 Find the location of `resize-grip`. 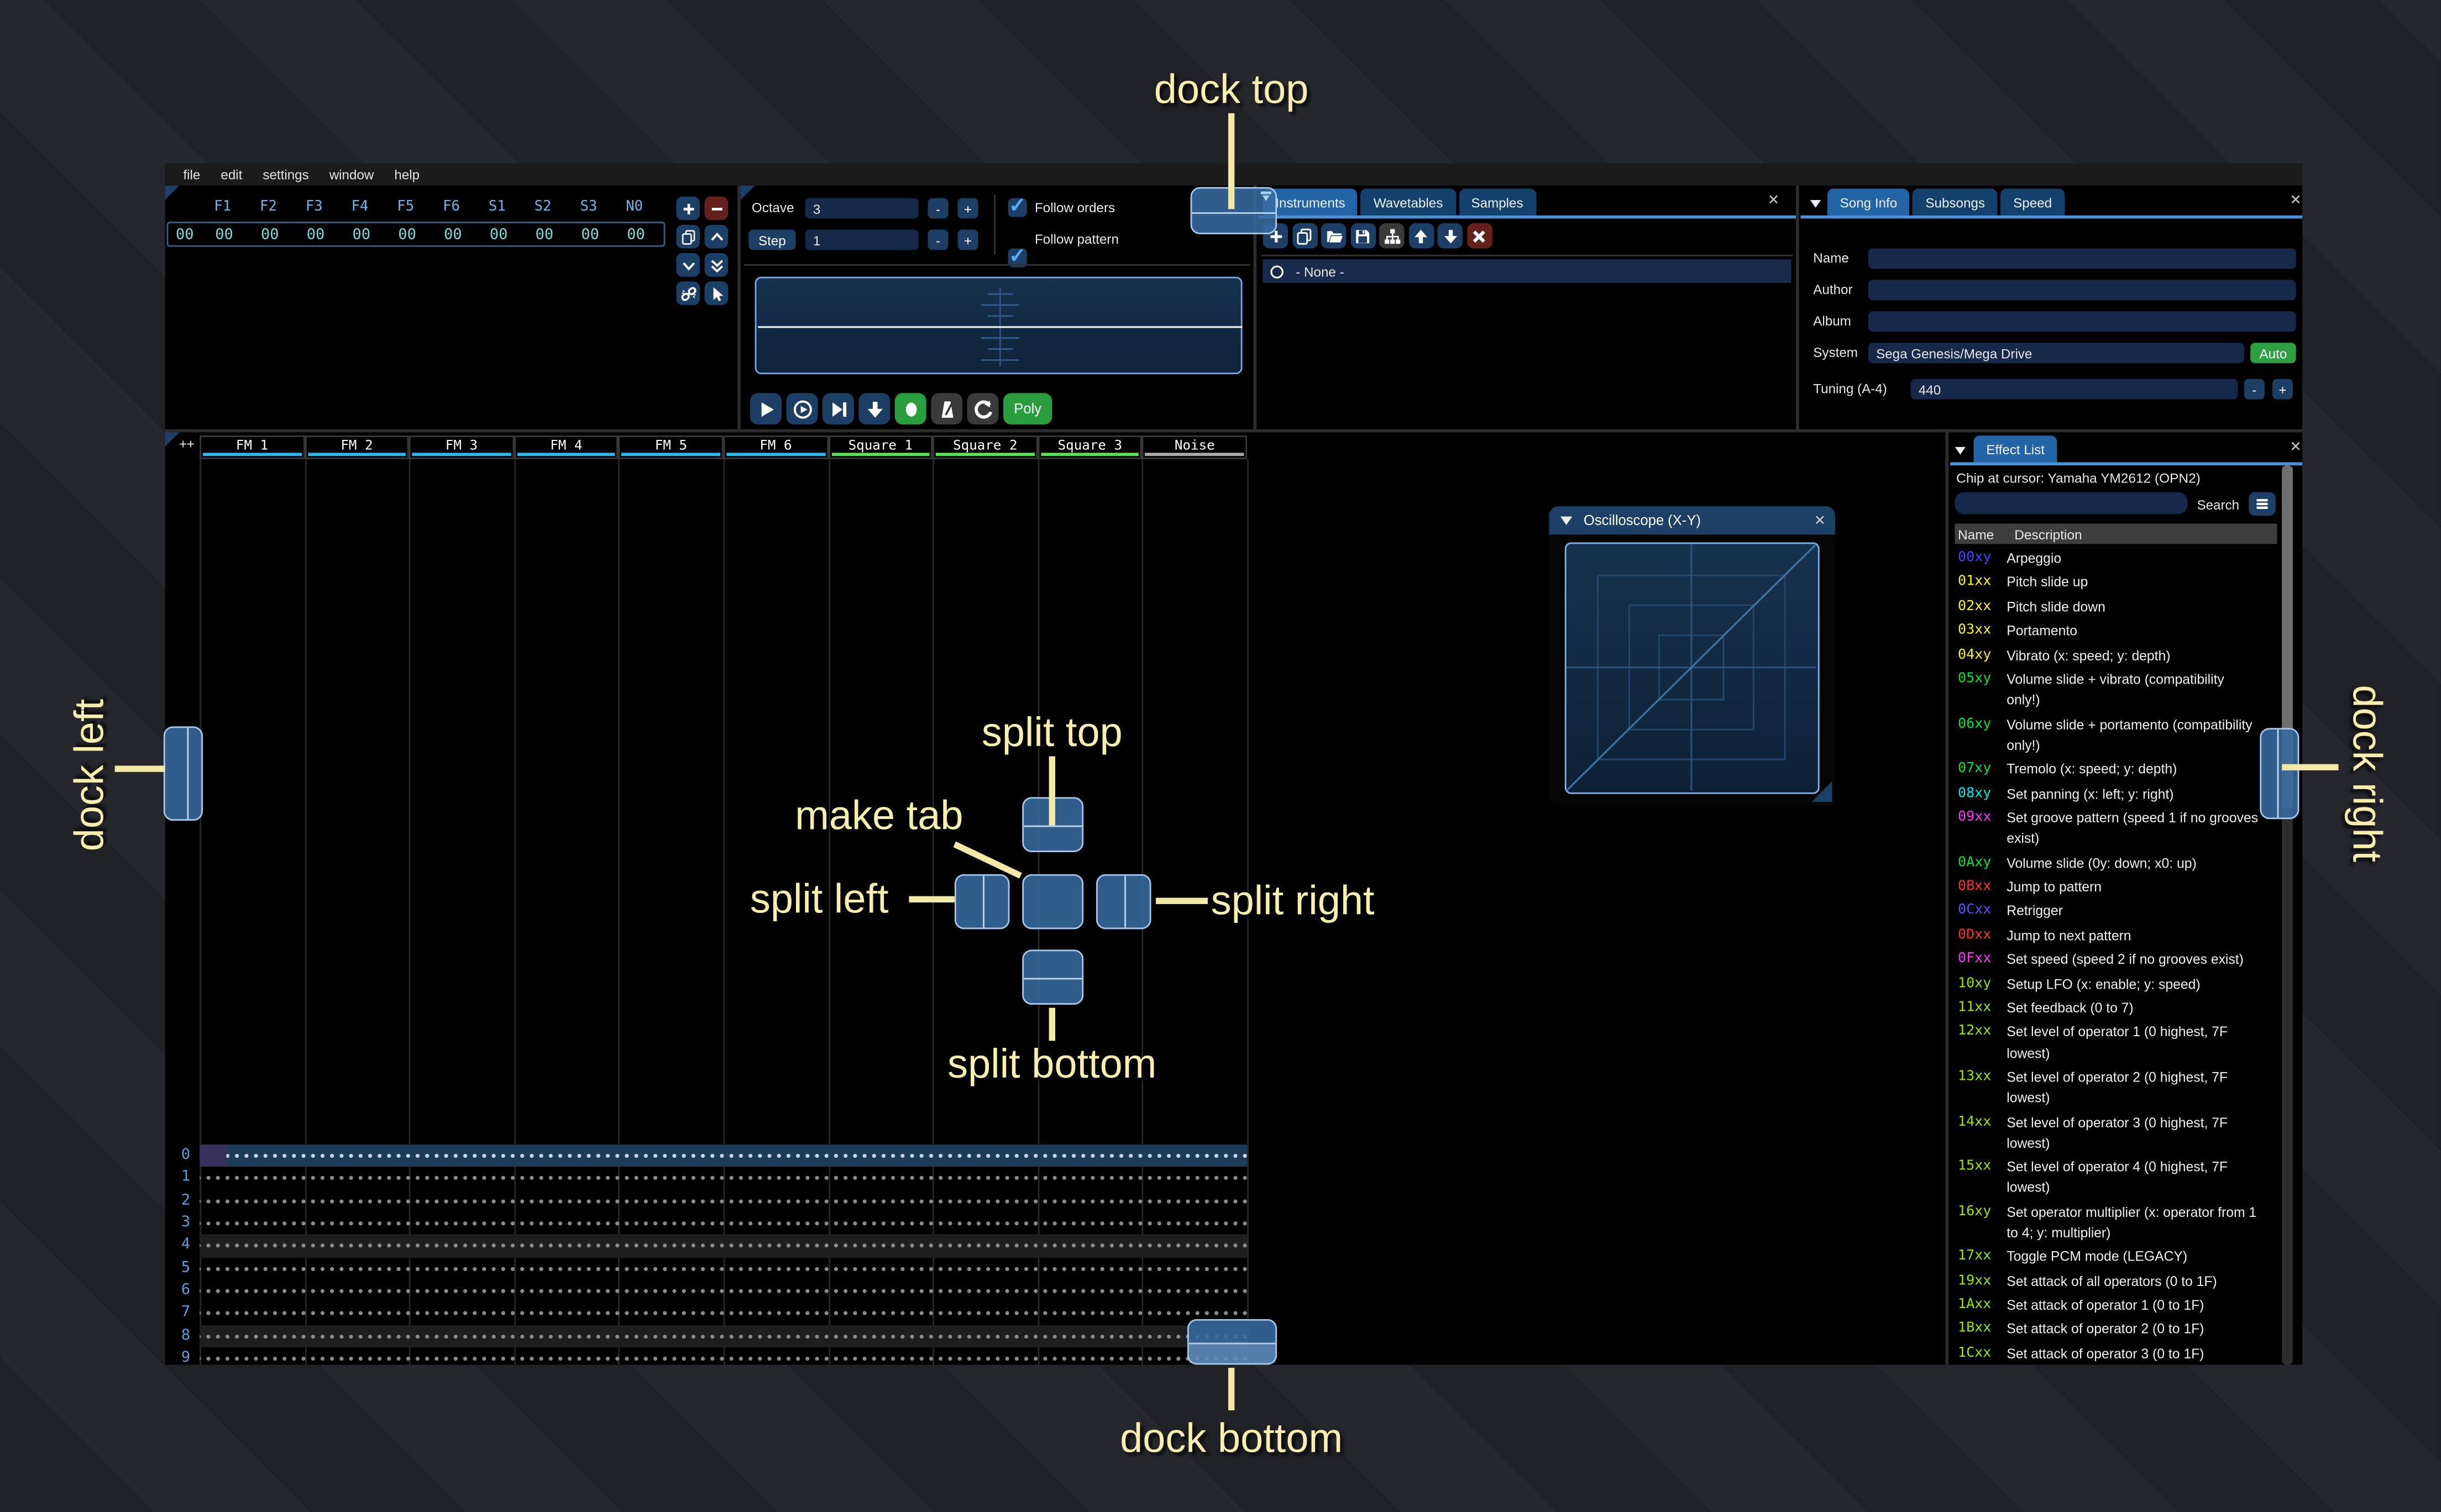

resize-grip is located at coordinates (1821, 791).